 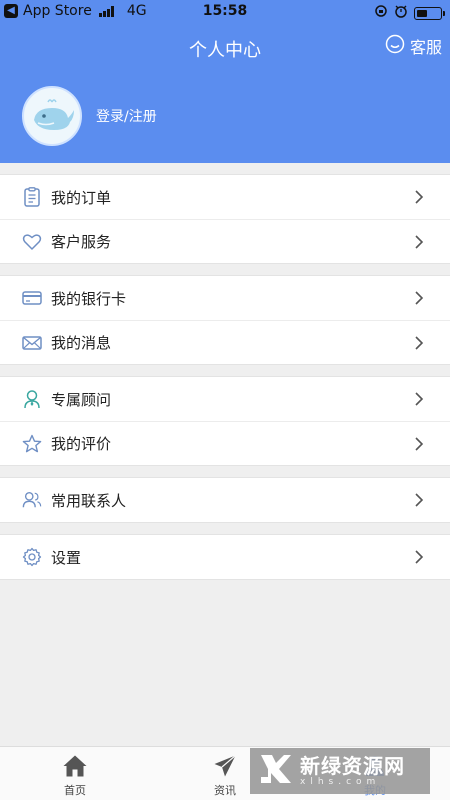 I want to click on advisor-icon, so click(x=32, y=399).